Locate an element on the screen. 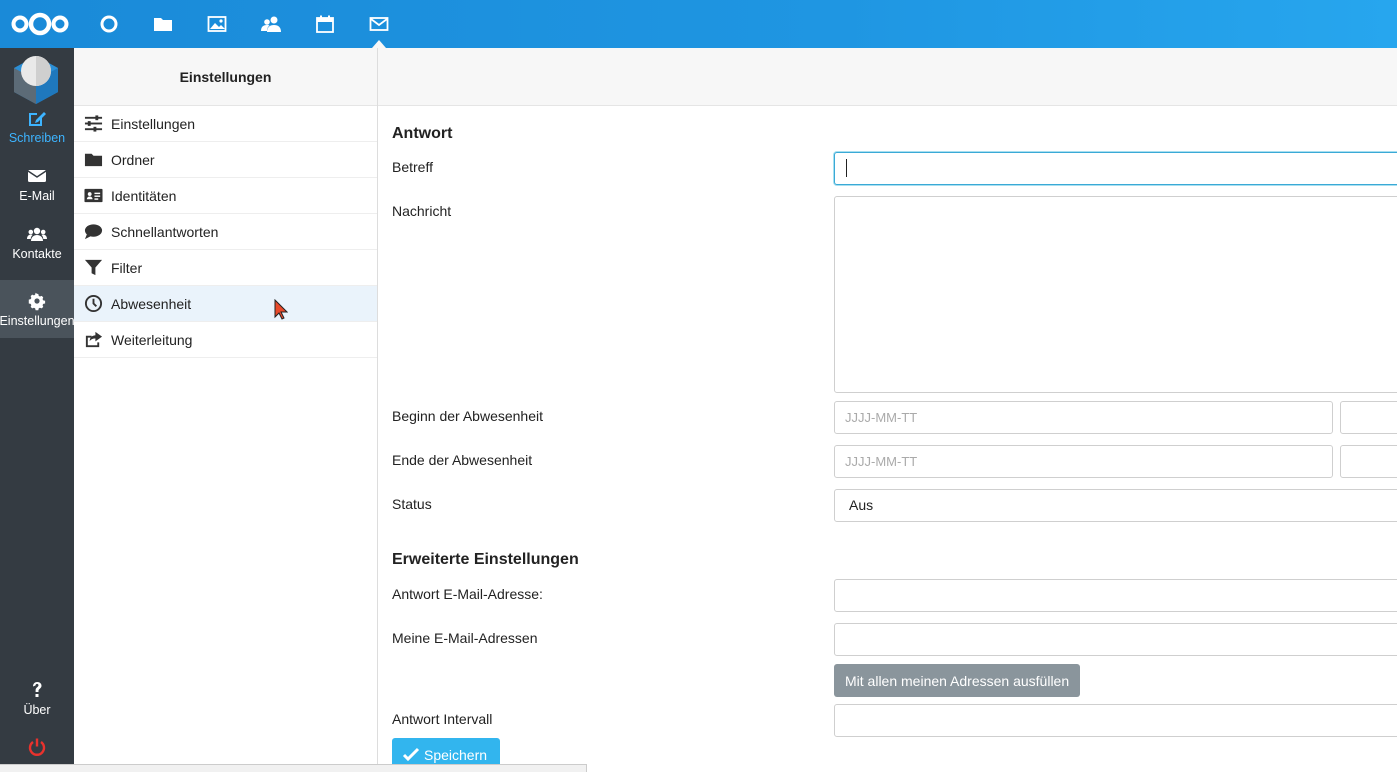  sidebar-item-ordner: Ordner is located at coordinates (225, 160).